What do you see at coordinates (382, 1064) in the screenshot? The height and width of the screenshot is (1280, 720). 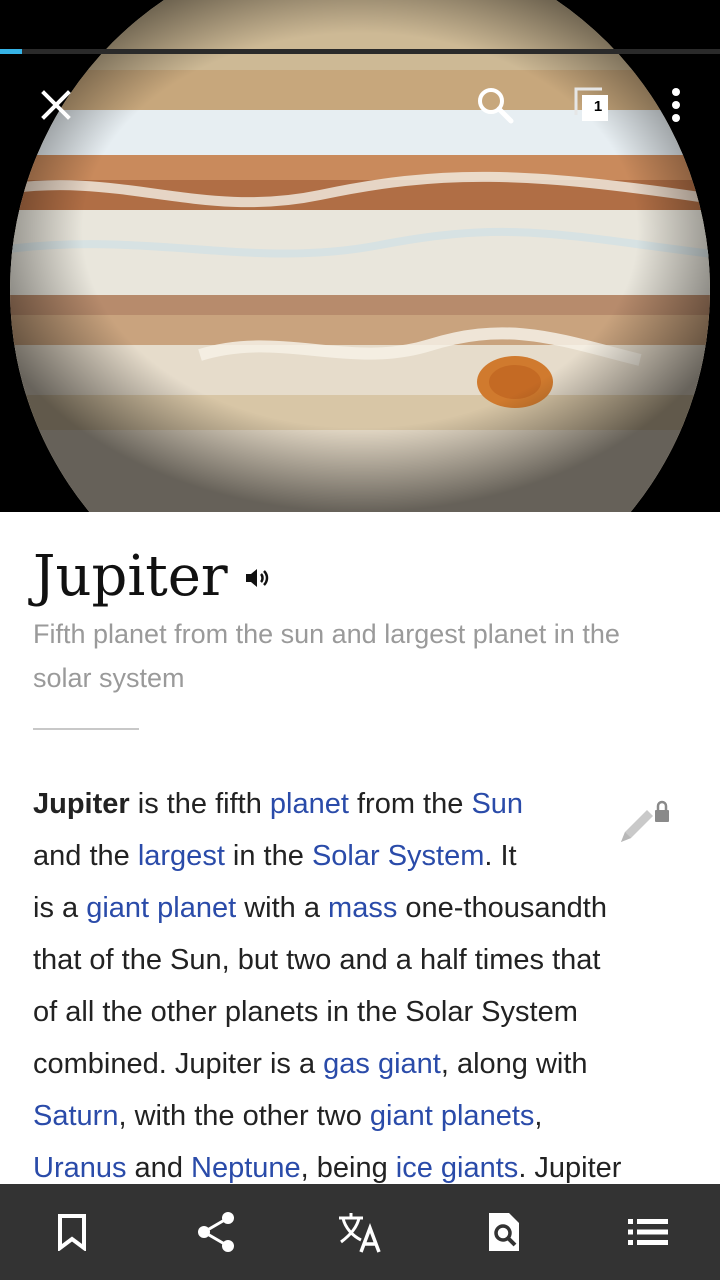 I see `article-link: gas giant` at bounding box center [382, 1064].